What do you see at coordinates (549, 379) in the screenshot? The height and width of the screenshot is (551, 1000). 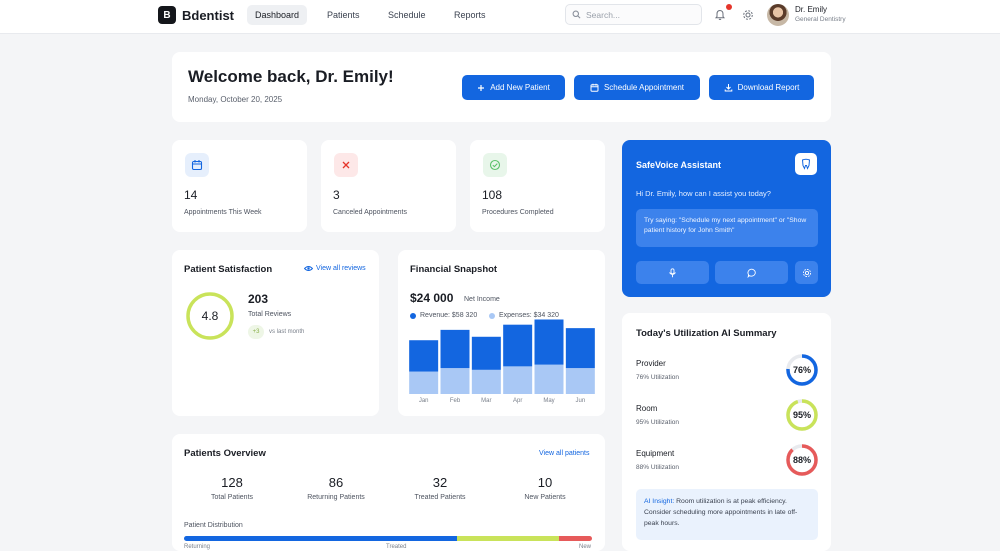 I see `bar-expenses-may` at bounding box center [549, 379].